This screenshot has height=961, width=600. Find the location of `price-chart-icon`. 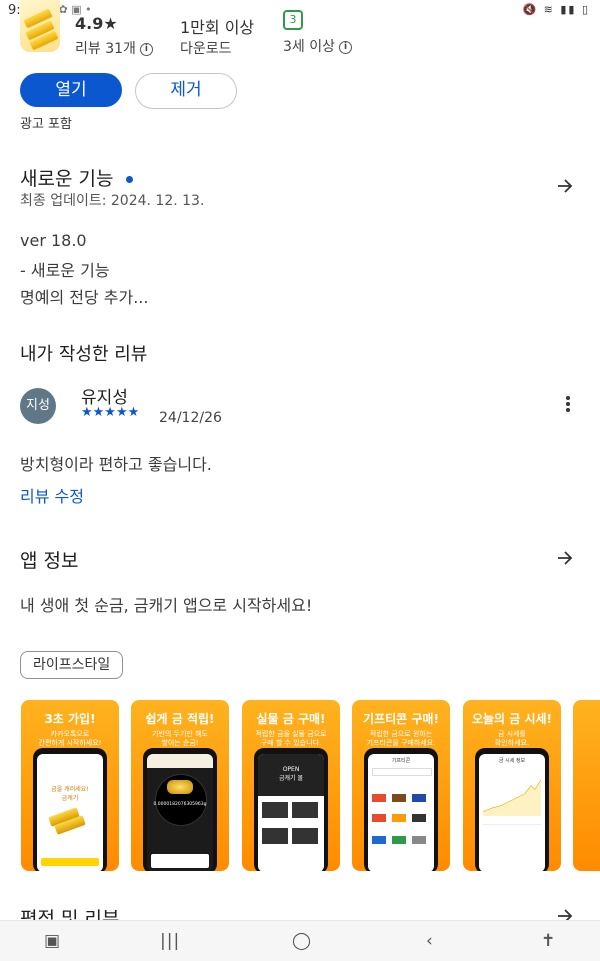

price-chart-icon is located at coordinates (512, 797).